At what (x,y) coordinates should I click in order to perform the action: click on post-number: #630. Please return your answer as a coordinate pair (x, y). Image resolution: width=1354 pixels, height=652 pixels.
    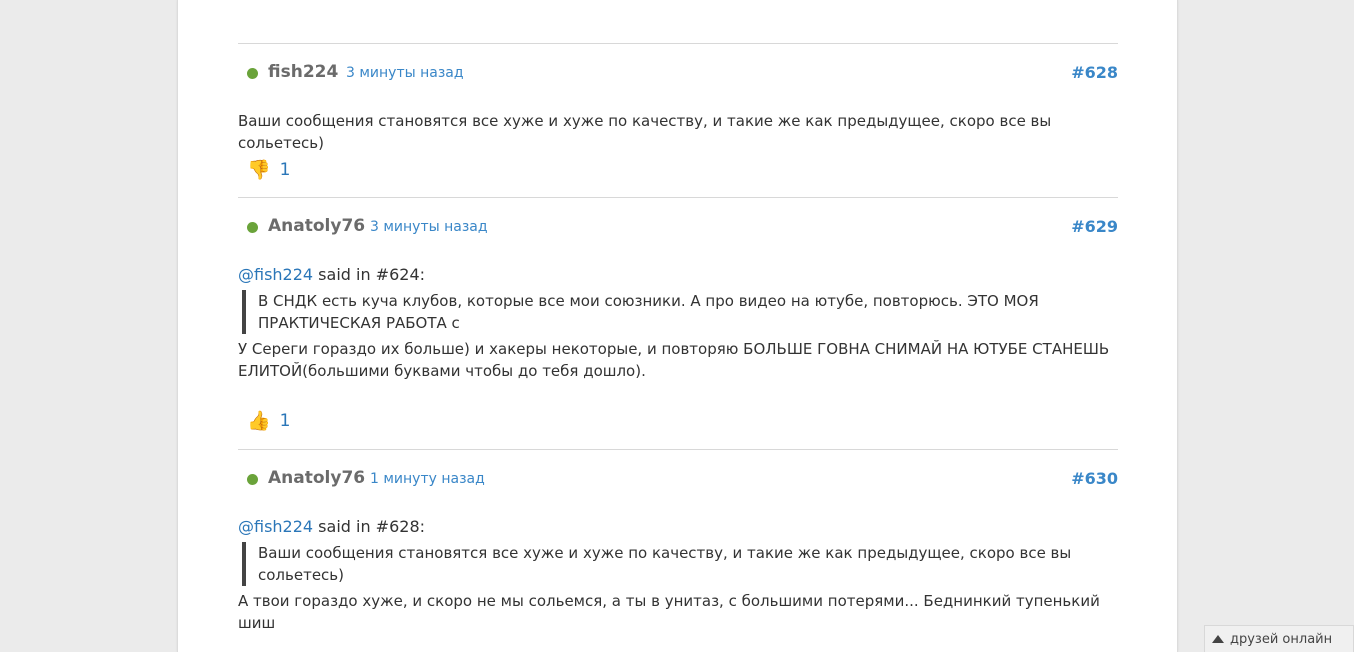
    Looking at the image, I should click on (1094, 478).